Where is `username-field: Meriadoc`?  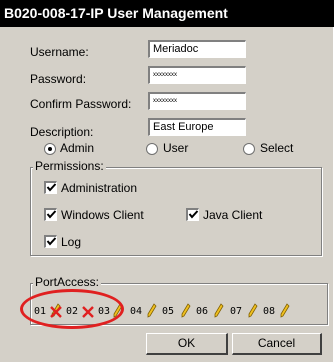
username-field: Meriadoc is located at coordinates (197, 49).